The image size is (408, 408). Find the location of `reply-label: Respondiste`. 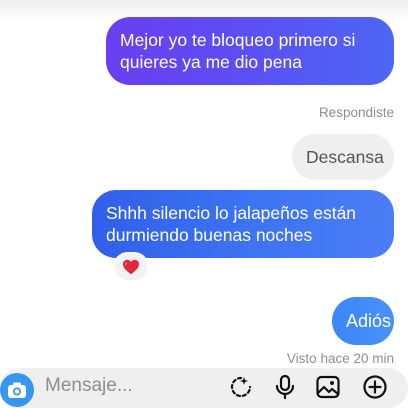

reply-label: Respondiste is located at coordinates (356, 112).